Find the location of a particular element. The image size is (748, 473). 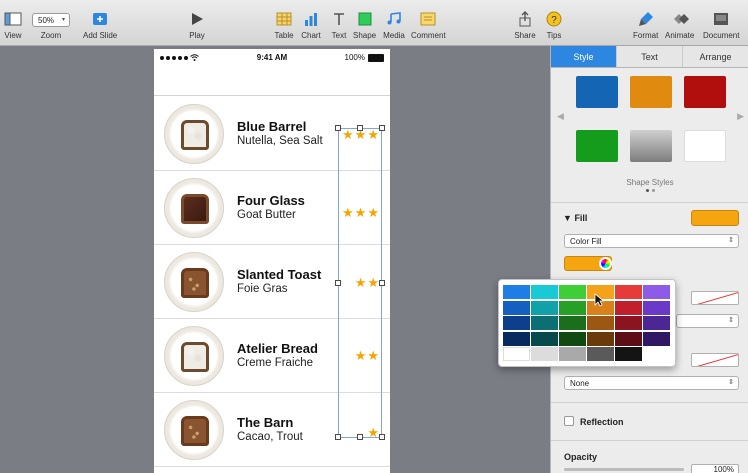

opacity-field: 100% is located at coordinates (715, 468).